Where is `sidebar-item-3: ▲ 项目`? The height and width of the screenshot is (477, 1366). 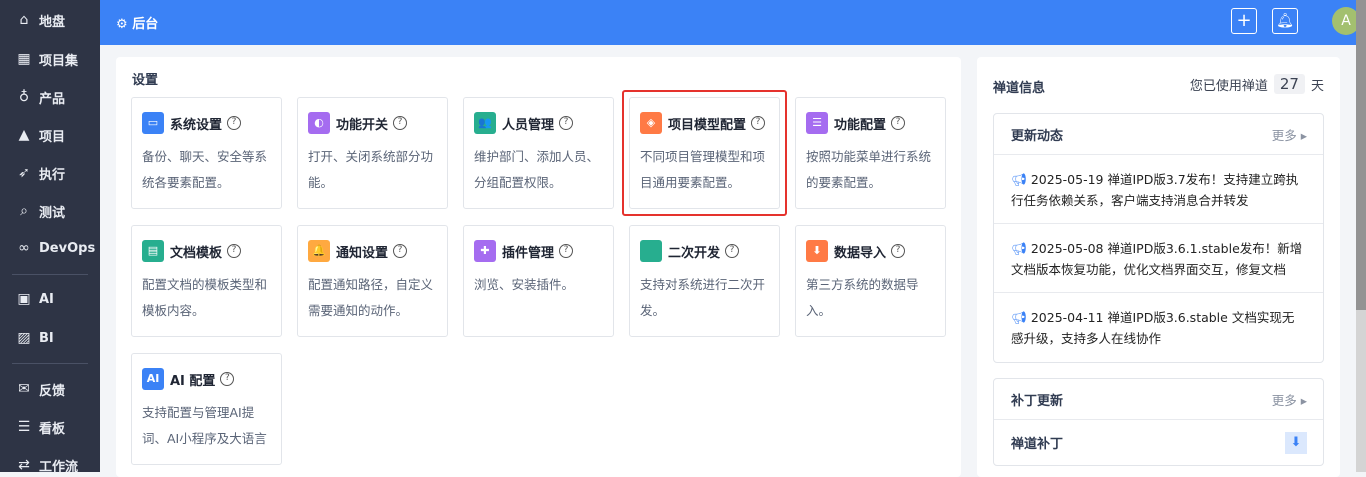 sidebar-item-3: ▲ 项目 is located at coordinates (40, 135).